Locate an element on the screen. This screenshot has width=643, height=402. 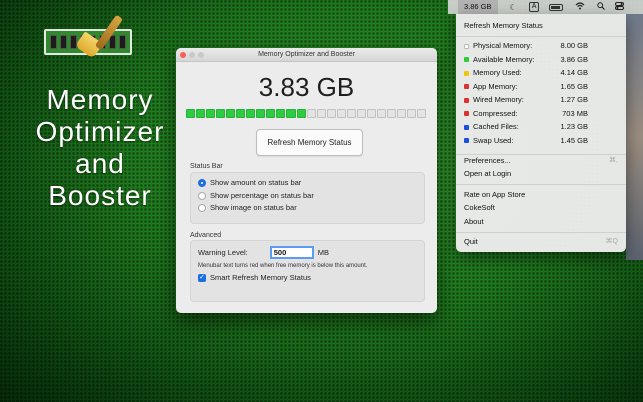
promo-line: and is located at coordinates (100, 163).